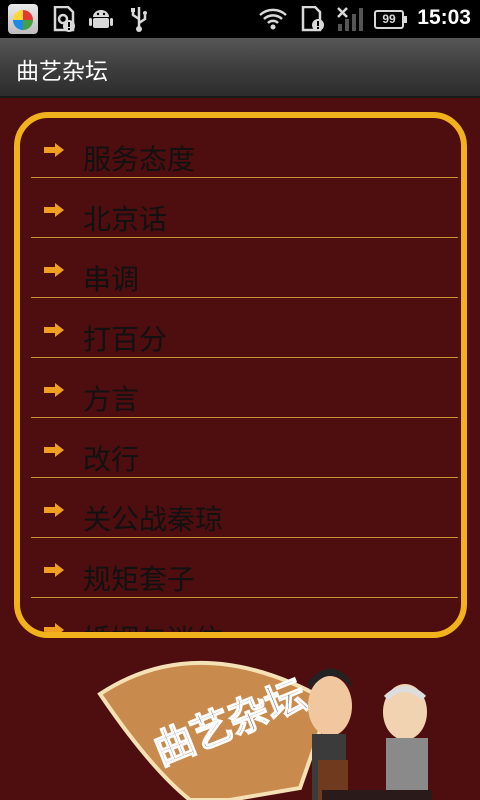 The height and width of the screenshot is (800, 480). What do you see at coordinates (153, 519) in the screenshot?
I see `menu-item-label: 关公战秦琼` at bounding box center [153, 519].